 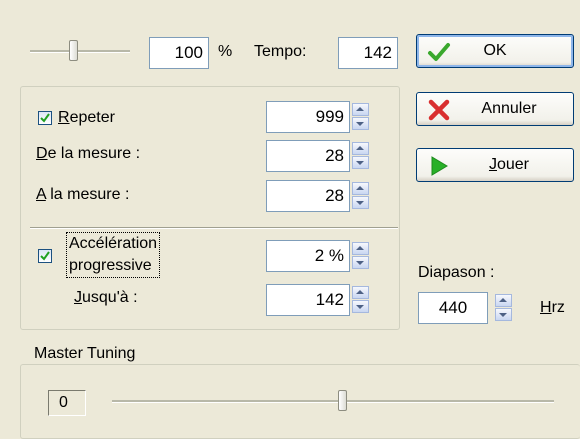 What do you see at coordinates (113, 255) in the screenshot?
I see `acceleration-label: Accélération progressive` at bounding box center [113, 255].